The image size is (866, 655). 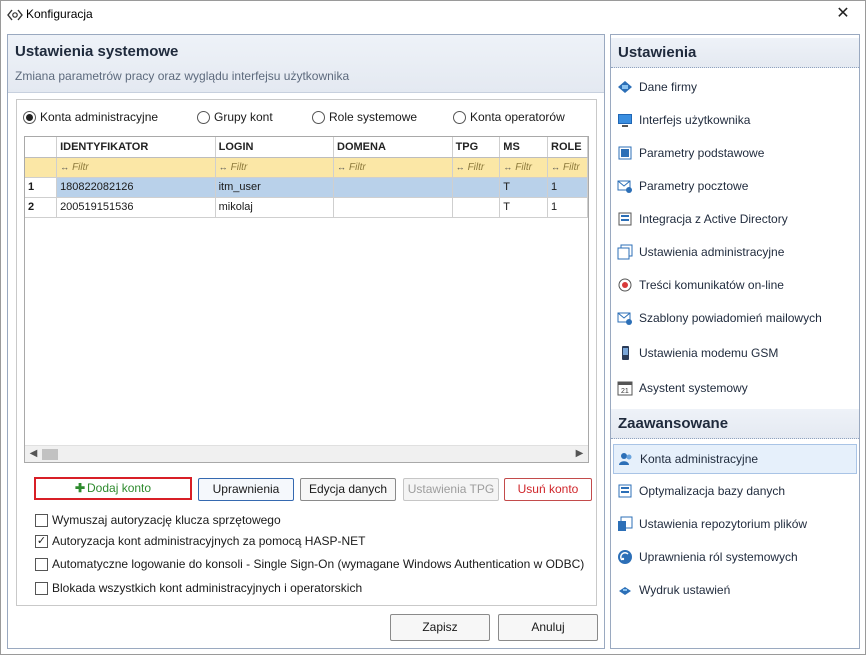 I want to click on cell-identifier: 200519151536, so click(x=136, y=207).